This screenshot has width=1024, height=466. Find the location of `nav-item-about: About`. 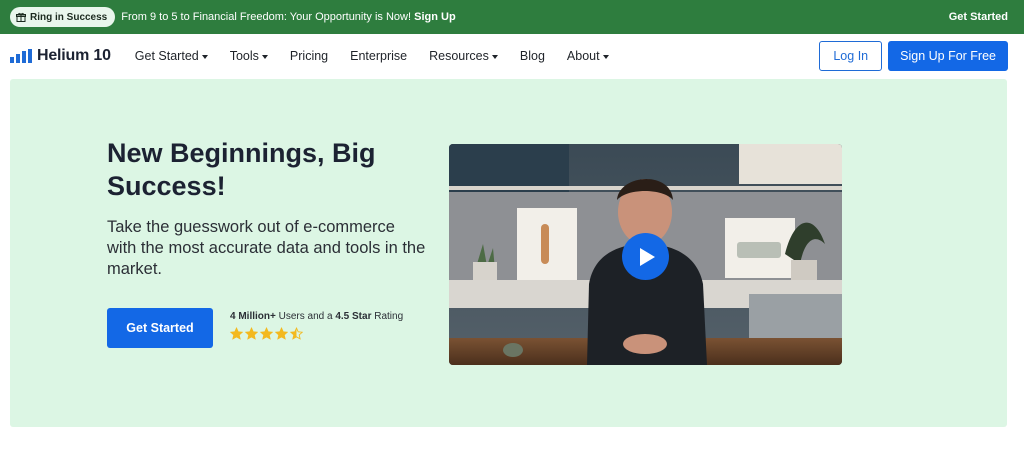

nav-item-about: About is located at coordinates (588, 56).